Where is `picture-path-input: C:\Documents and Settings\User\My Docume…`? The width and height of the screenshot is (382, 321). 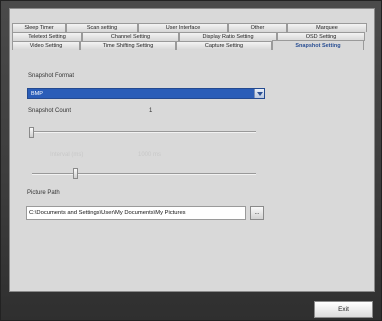
picture-path-input: C:\Documents and Settings\User\My Docume… is located at coordinates (136, 213).